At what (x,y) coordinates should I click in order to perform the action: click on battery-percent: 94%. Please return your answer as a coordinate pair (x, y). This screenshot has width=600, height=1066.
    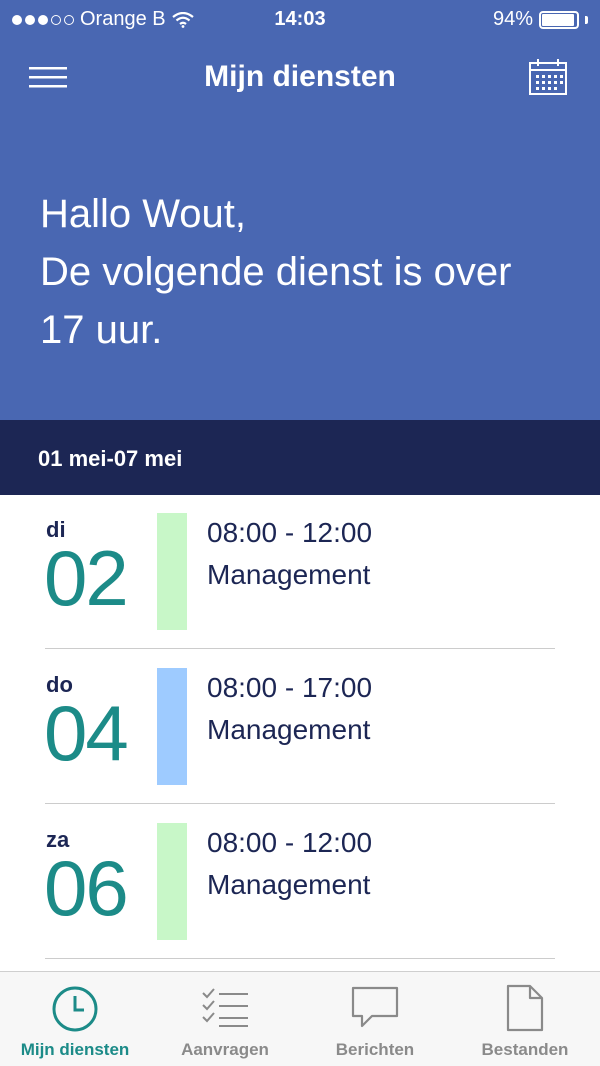
    Looking at the image, I should click on (512, 19).